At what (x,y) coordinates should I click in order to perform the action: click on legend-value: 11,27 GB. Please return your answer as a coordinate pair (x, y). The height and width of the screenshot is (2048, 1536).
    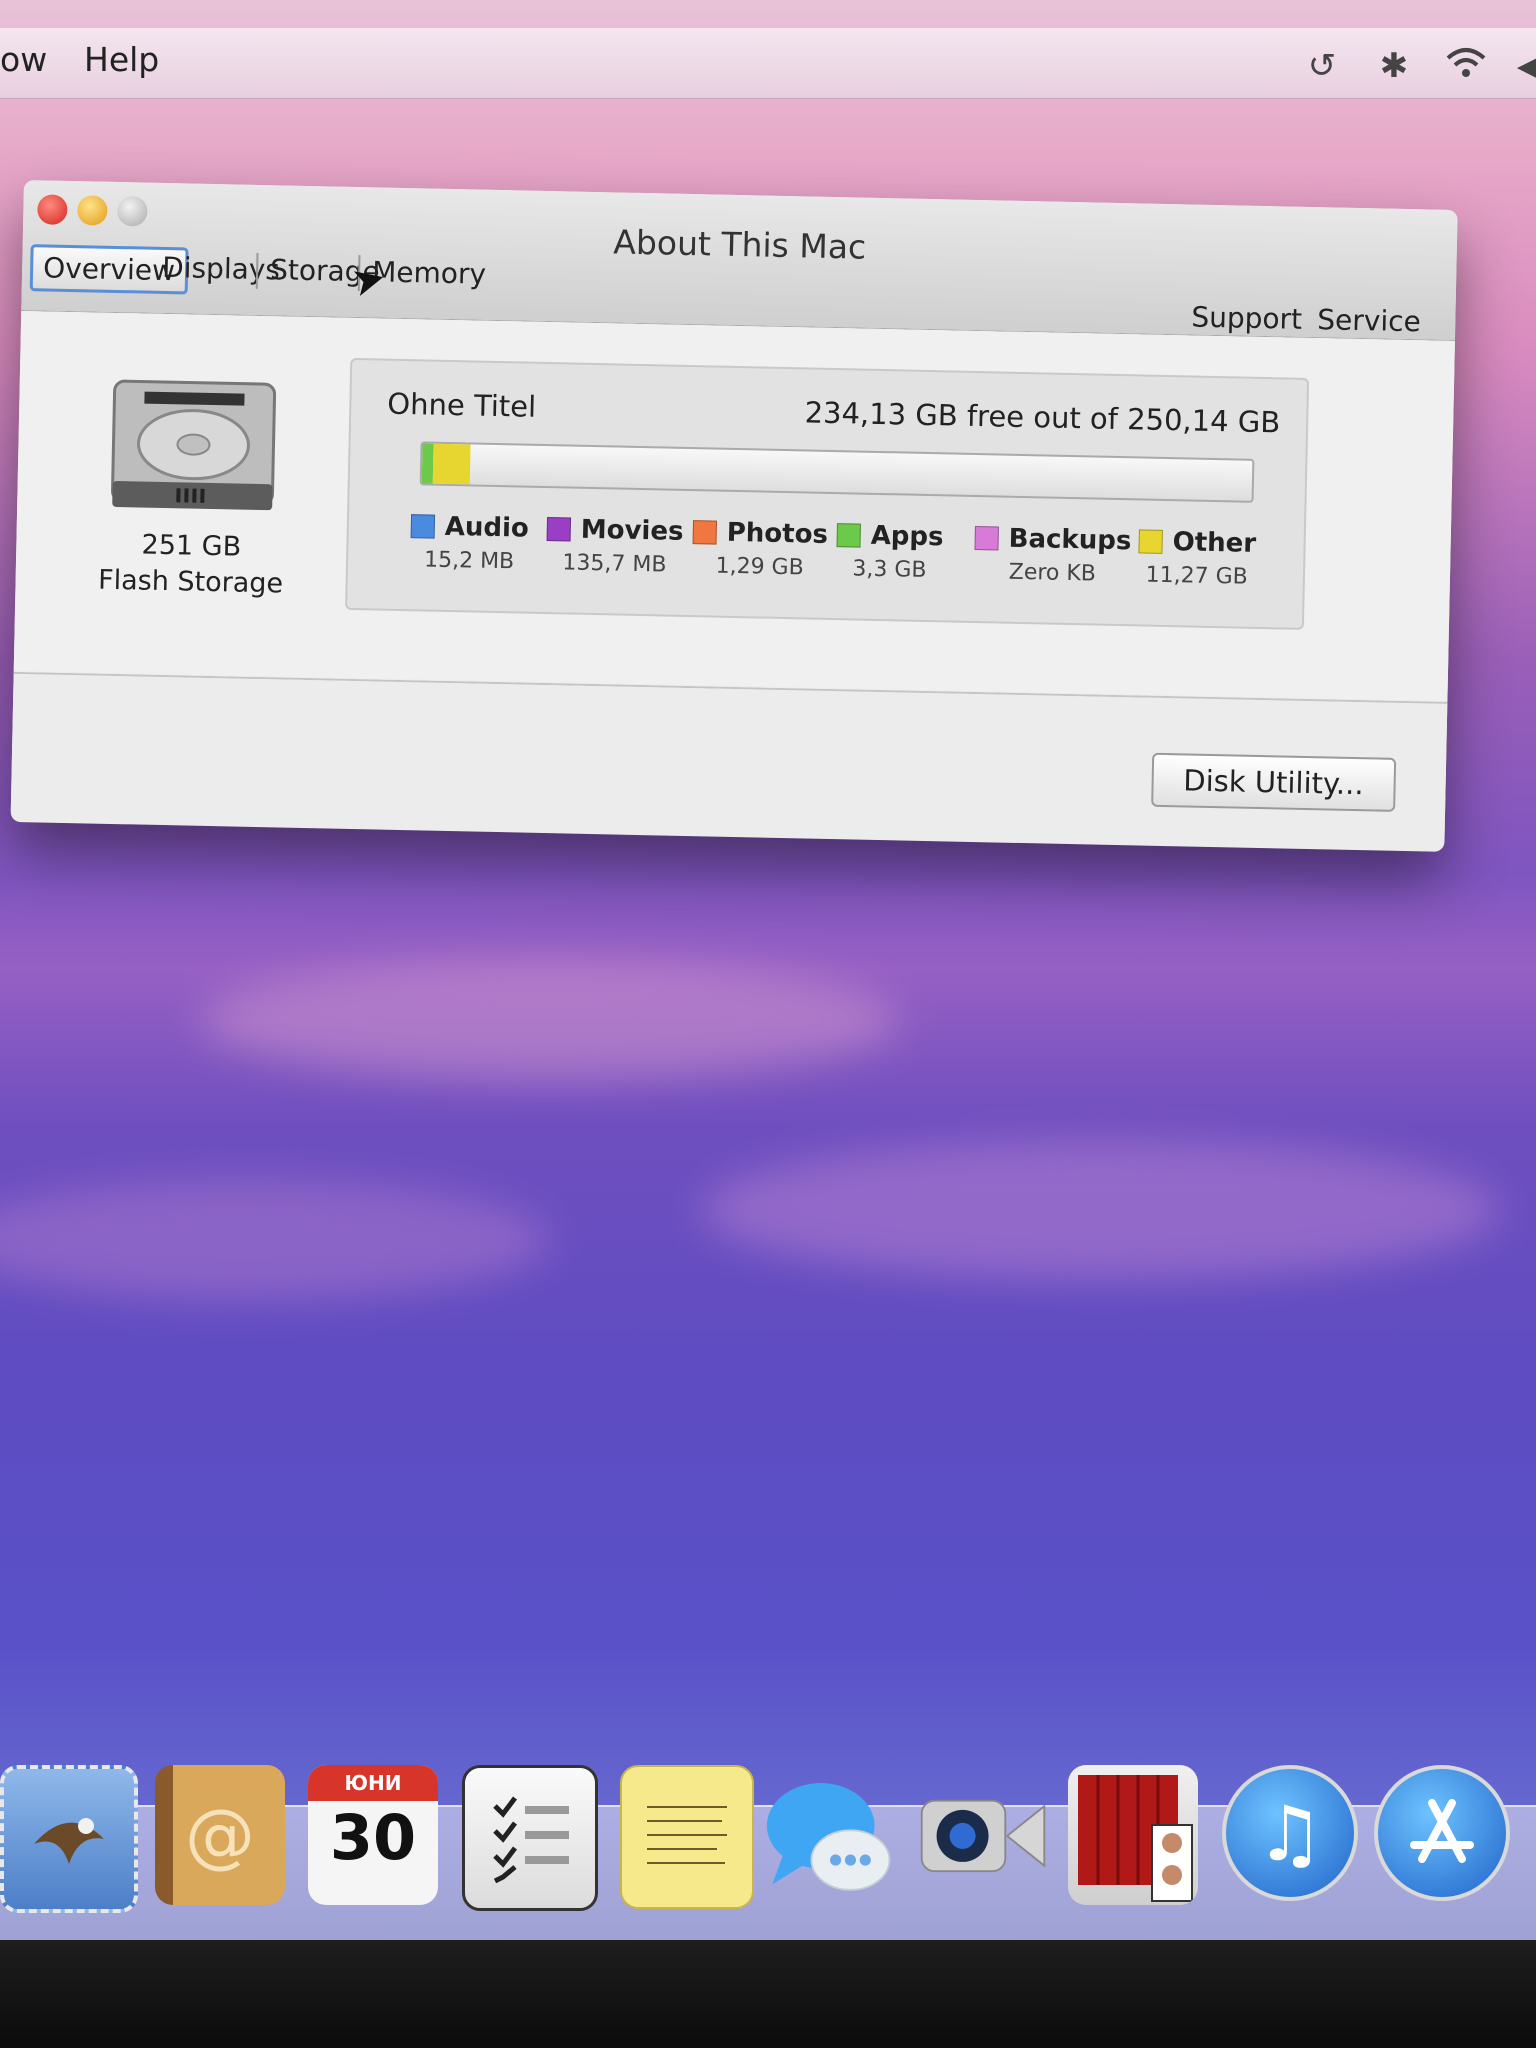
    Looking at the image, I should click on (1197, 576).